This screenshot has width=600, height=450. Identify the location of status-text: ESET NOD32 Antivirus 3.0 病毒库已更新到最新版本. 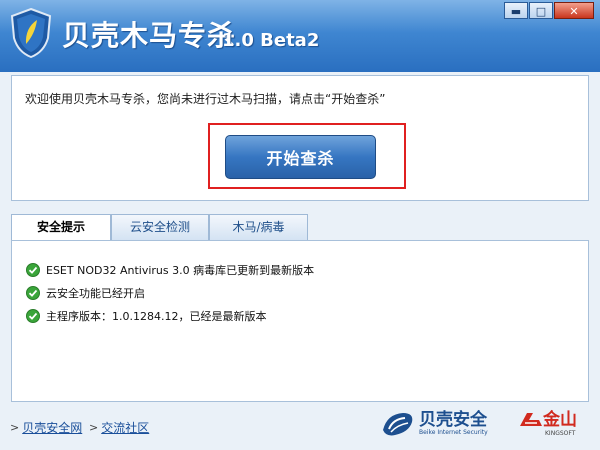
(180, 270).